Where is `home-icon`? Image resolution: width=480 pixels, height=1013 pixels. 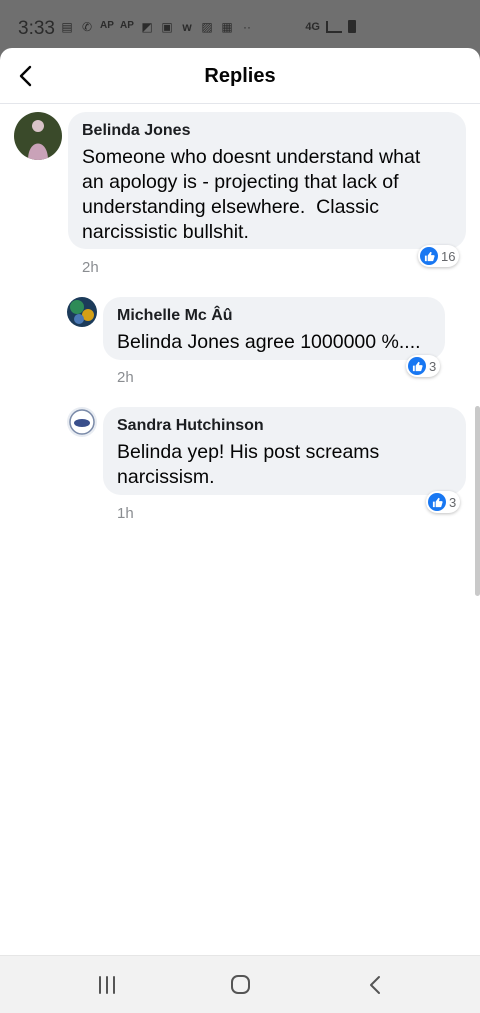 home-icon is located at coordinates (240, 984).